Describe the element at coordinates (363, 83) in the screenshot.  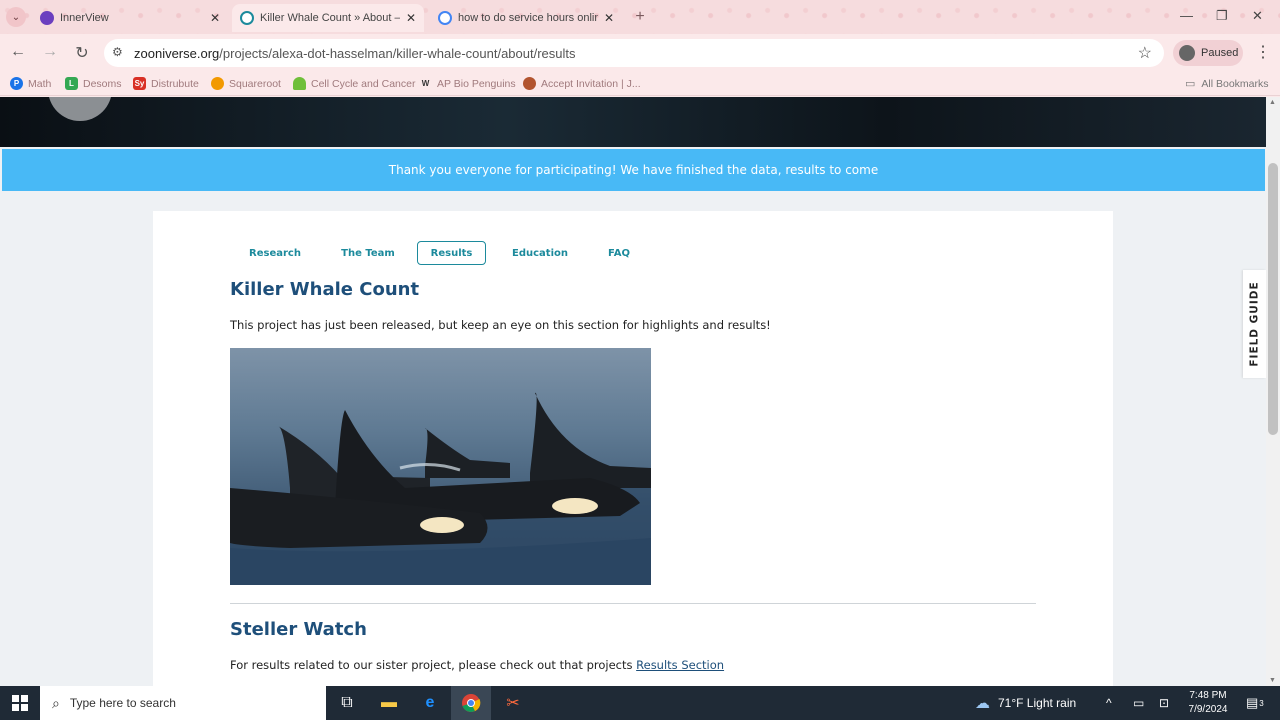
I see `bookmark-label: Cell Cycle and Cancer` at that location.